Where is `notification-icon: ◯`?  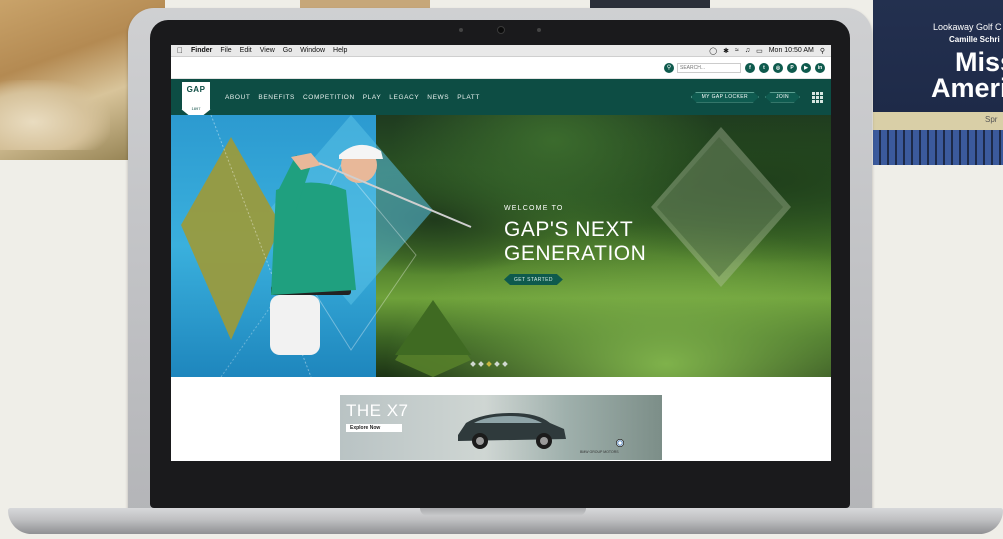
notification-icon: ◯ is located at coordinates (713, 51).